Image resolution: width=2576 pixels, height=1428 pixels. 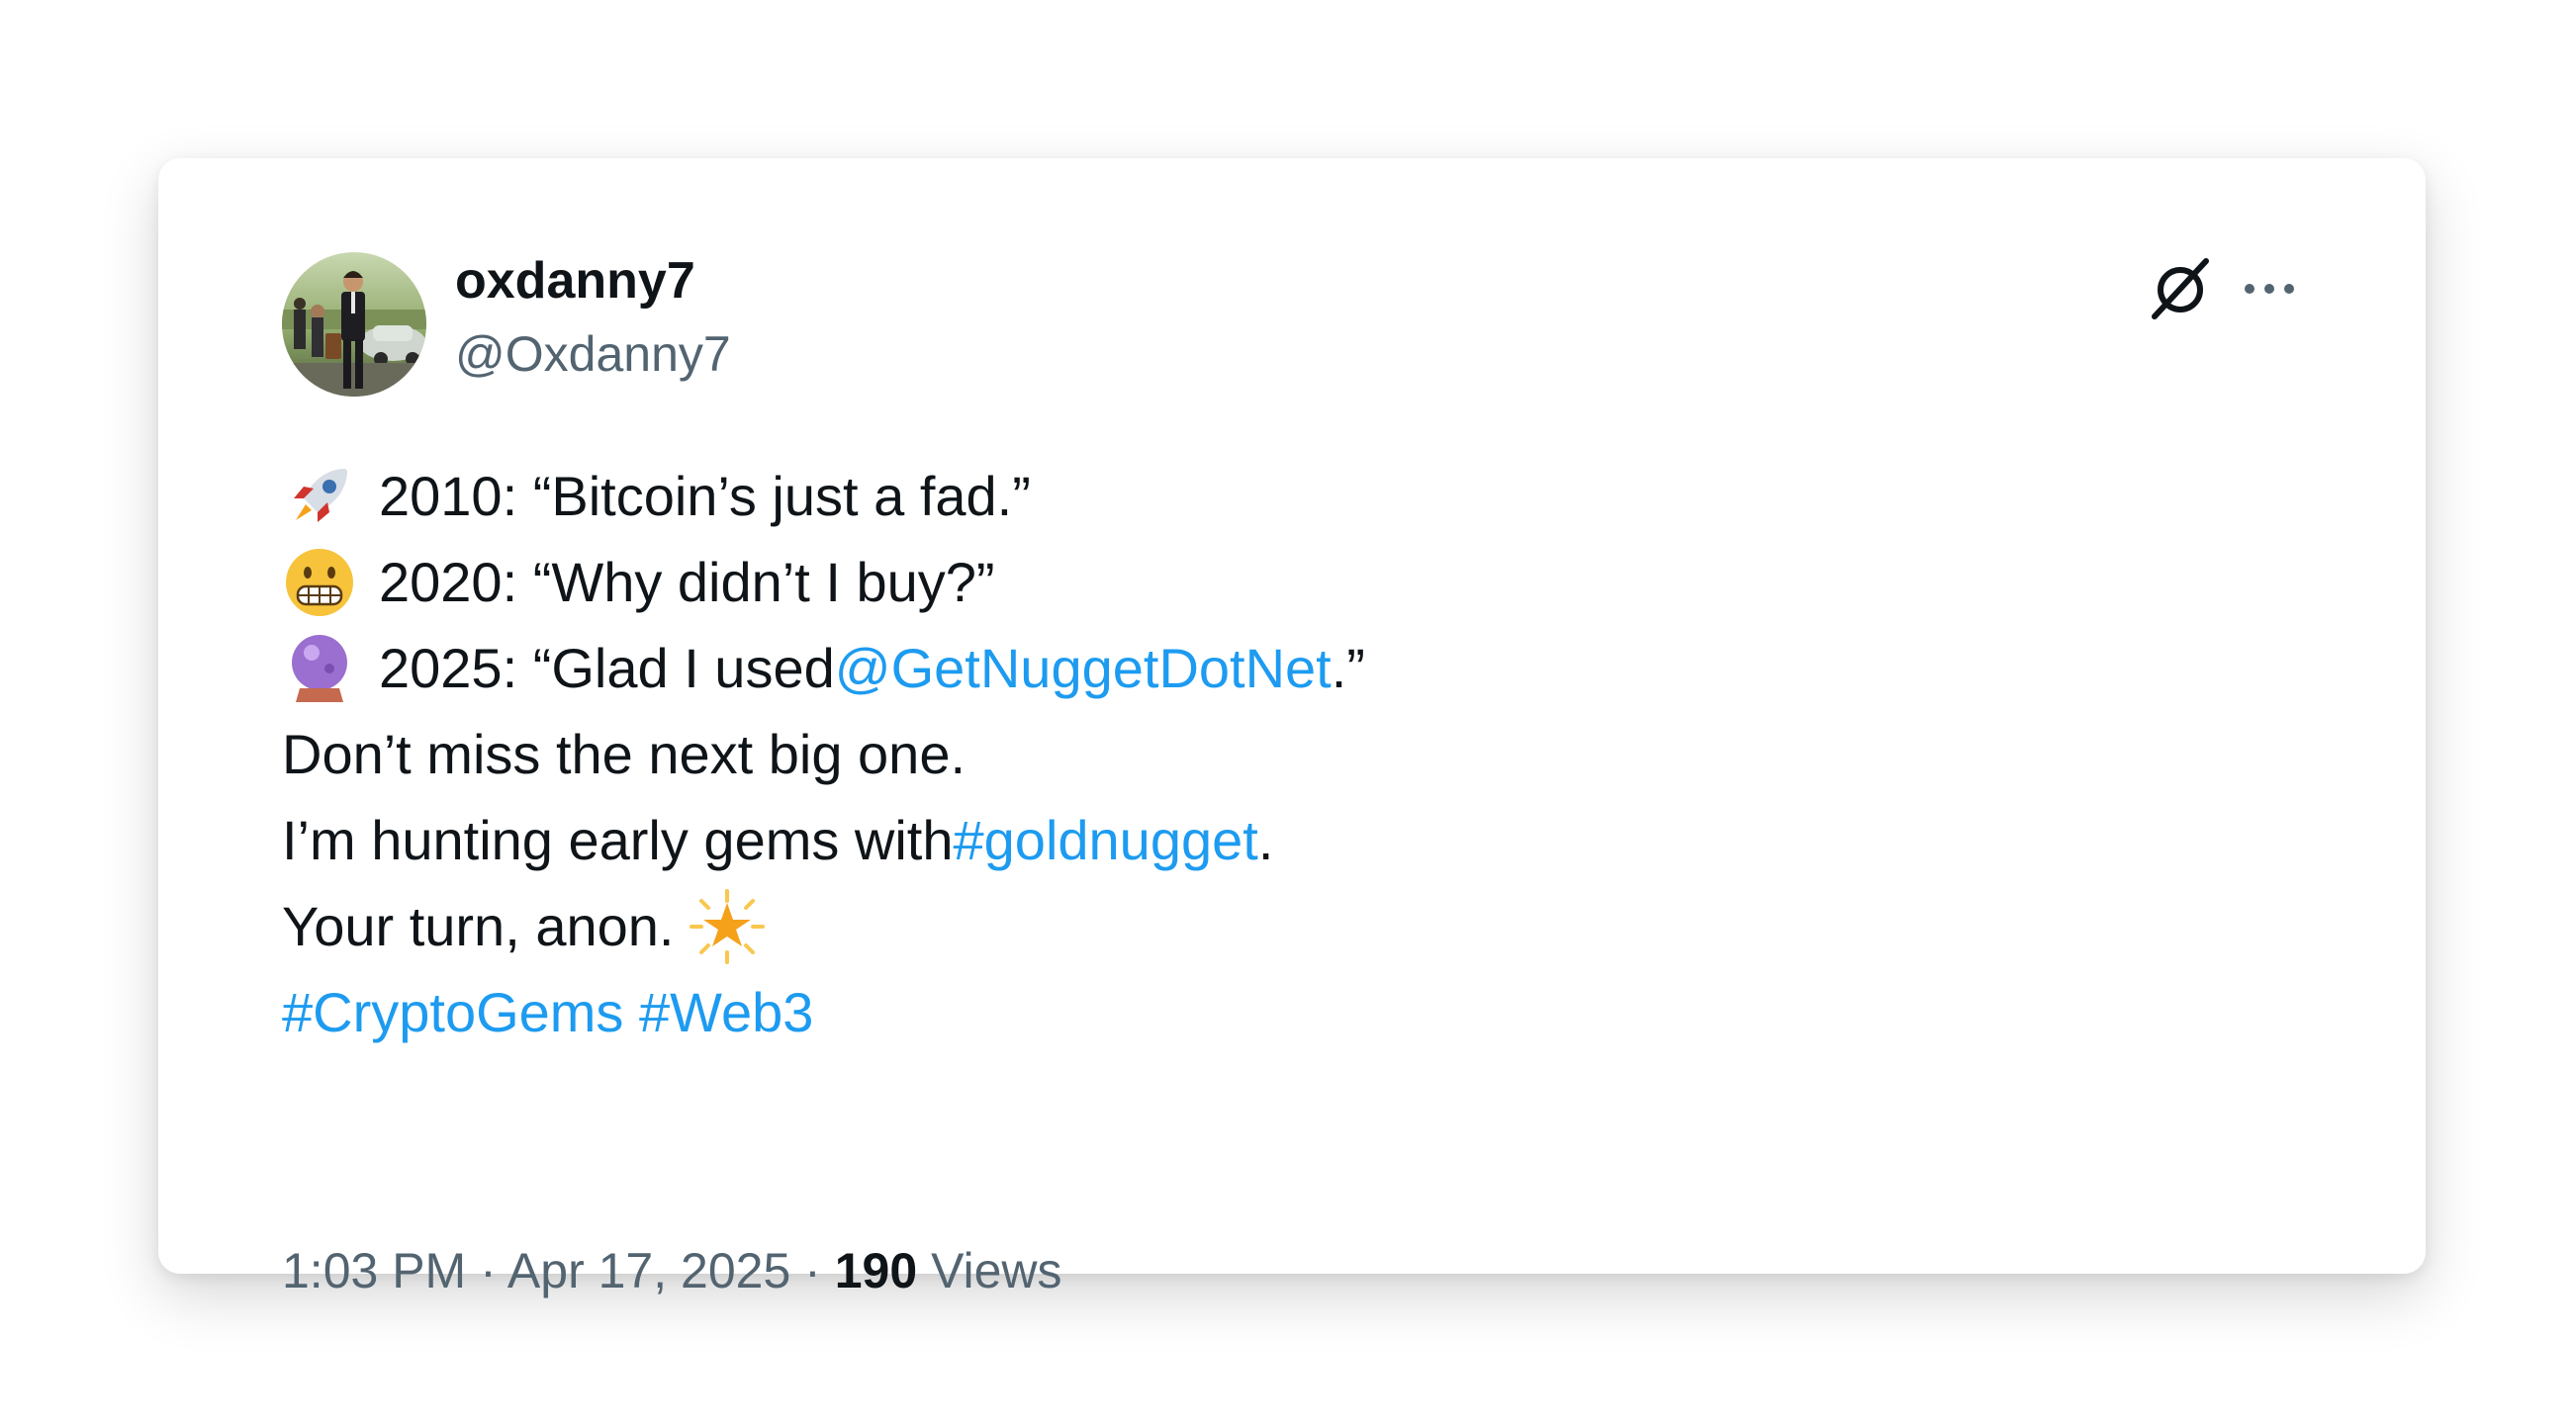 I want to click on tweet-time: 1:03 PM, so click(x=374, y=1270).